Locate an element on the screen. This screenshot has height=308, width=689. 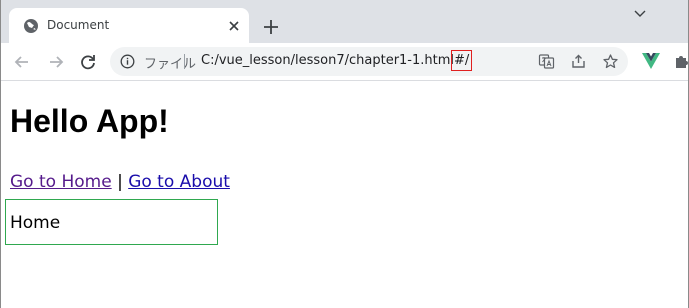
plus-icon is located at coordinates (271, 27).